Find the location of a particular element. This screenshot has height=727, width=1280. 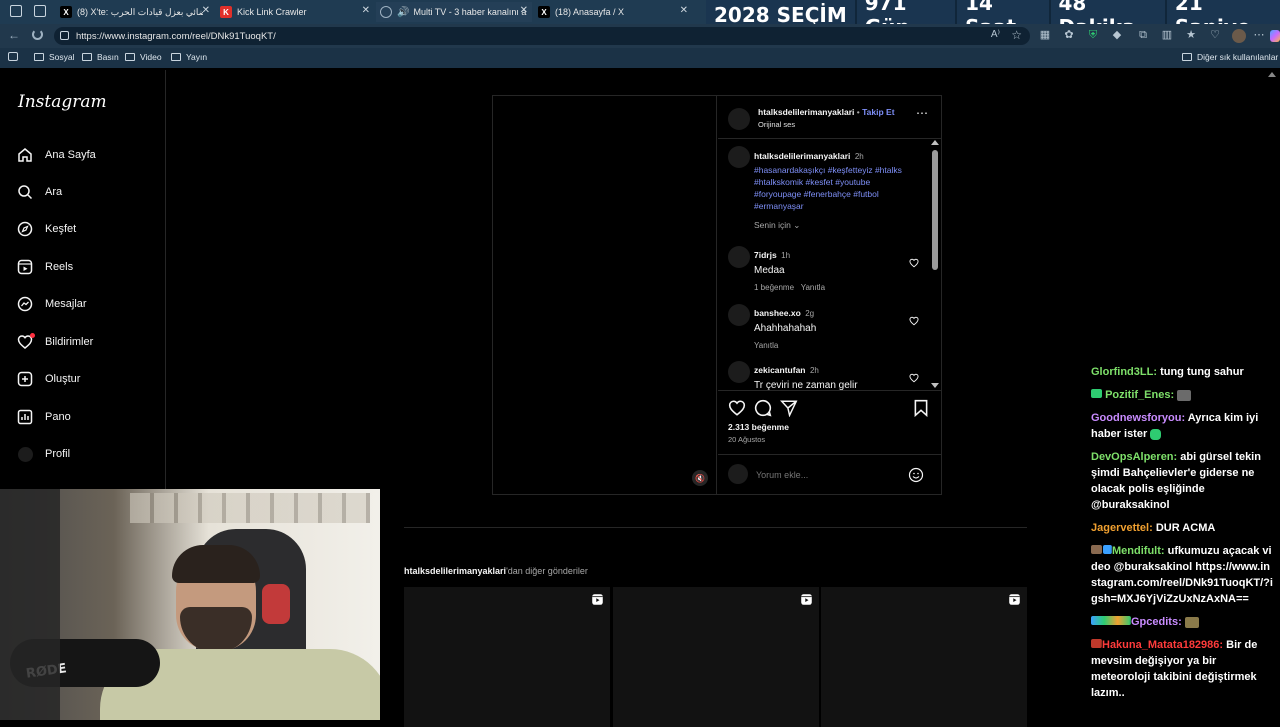

nav-label: Reels is located at coordinates (59, 267).